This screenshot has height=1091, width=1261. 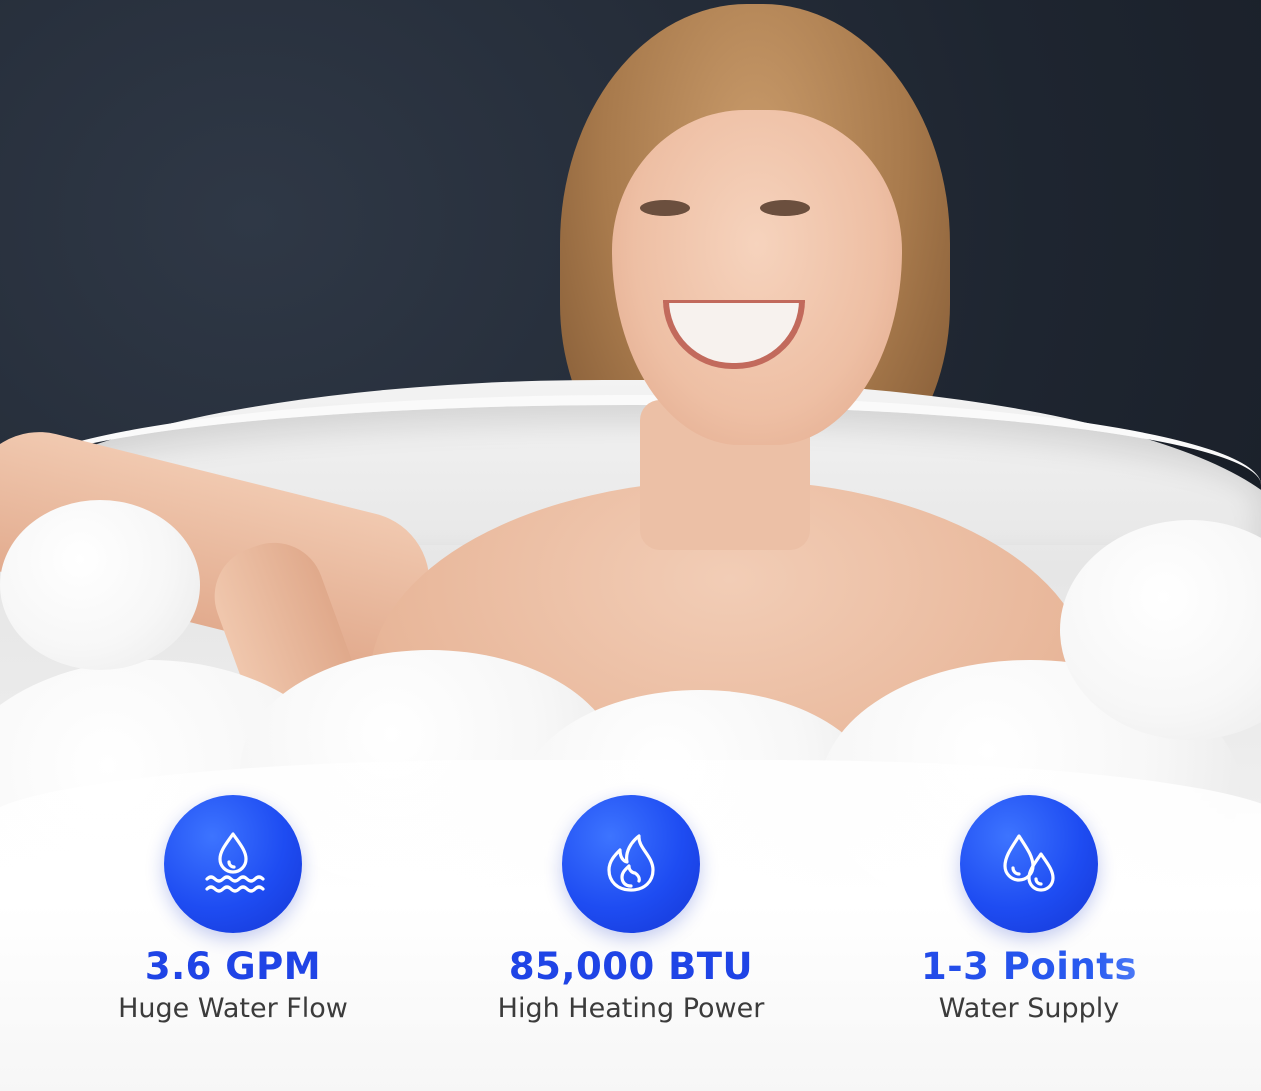 I want to click on flame-icon, so click(x=631, y=864).